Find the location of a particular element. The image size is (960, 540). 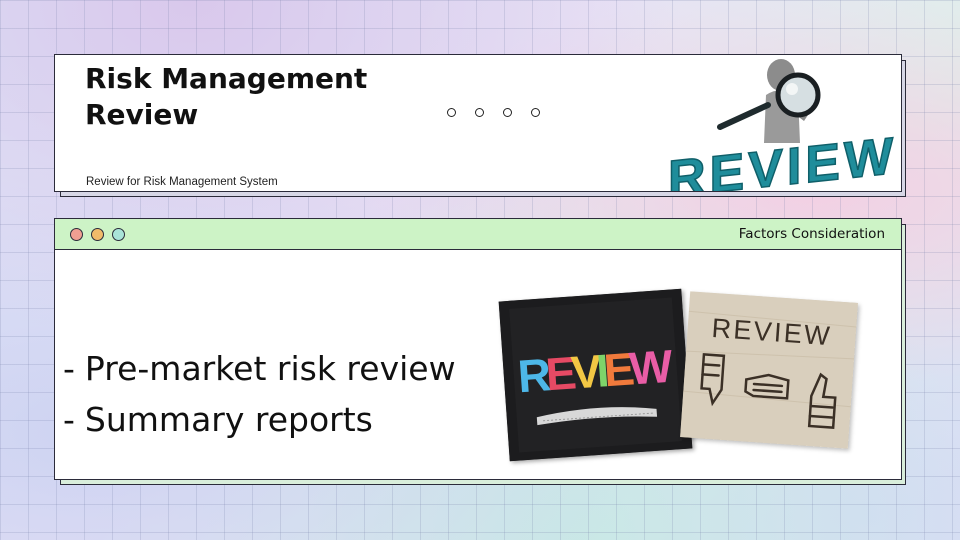

page-title: Risk Management Review is located at coordinates (226, 96).